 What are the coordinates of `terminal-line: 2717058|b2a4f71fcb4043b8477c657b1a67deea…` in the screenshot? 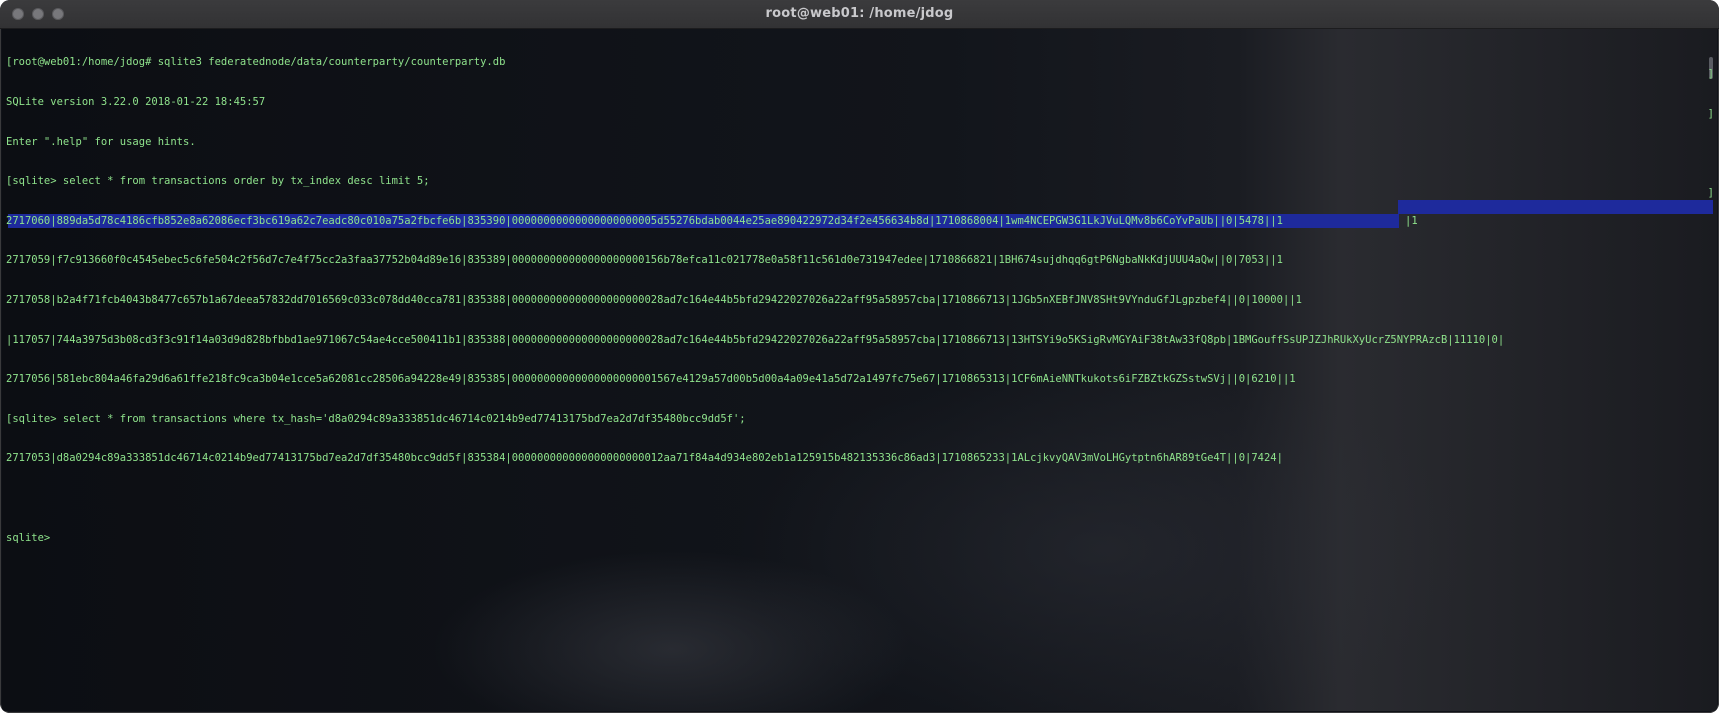 It's located at (654, 299).